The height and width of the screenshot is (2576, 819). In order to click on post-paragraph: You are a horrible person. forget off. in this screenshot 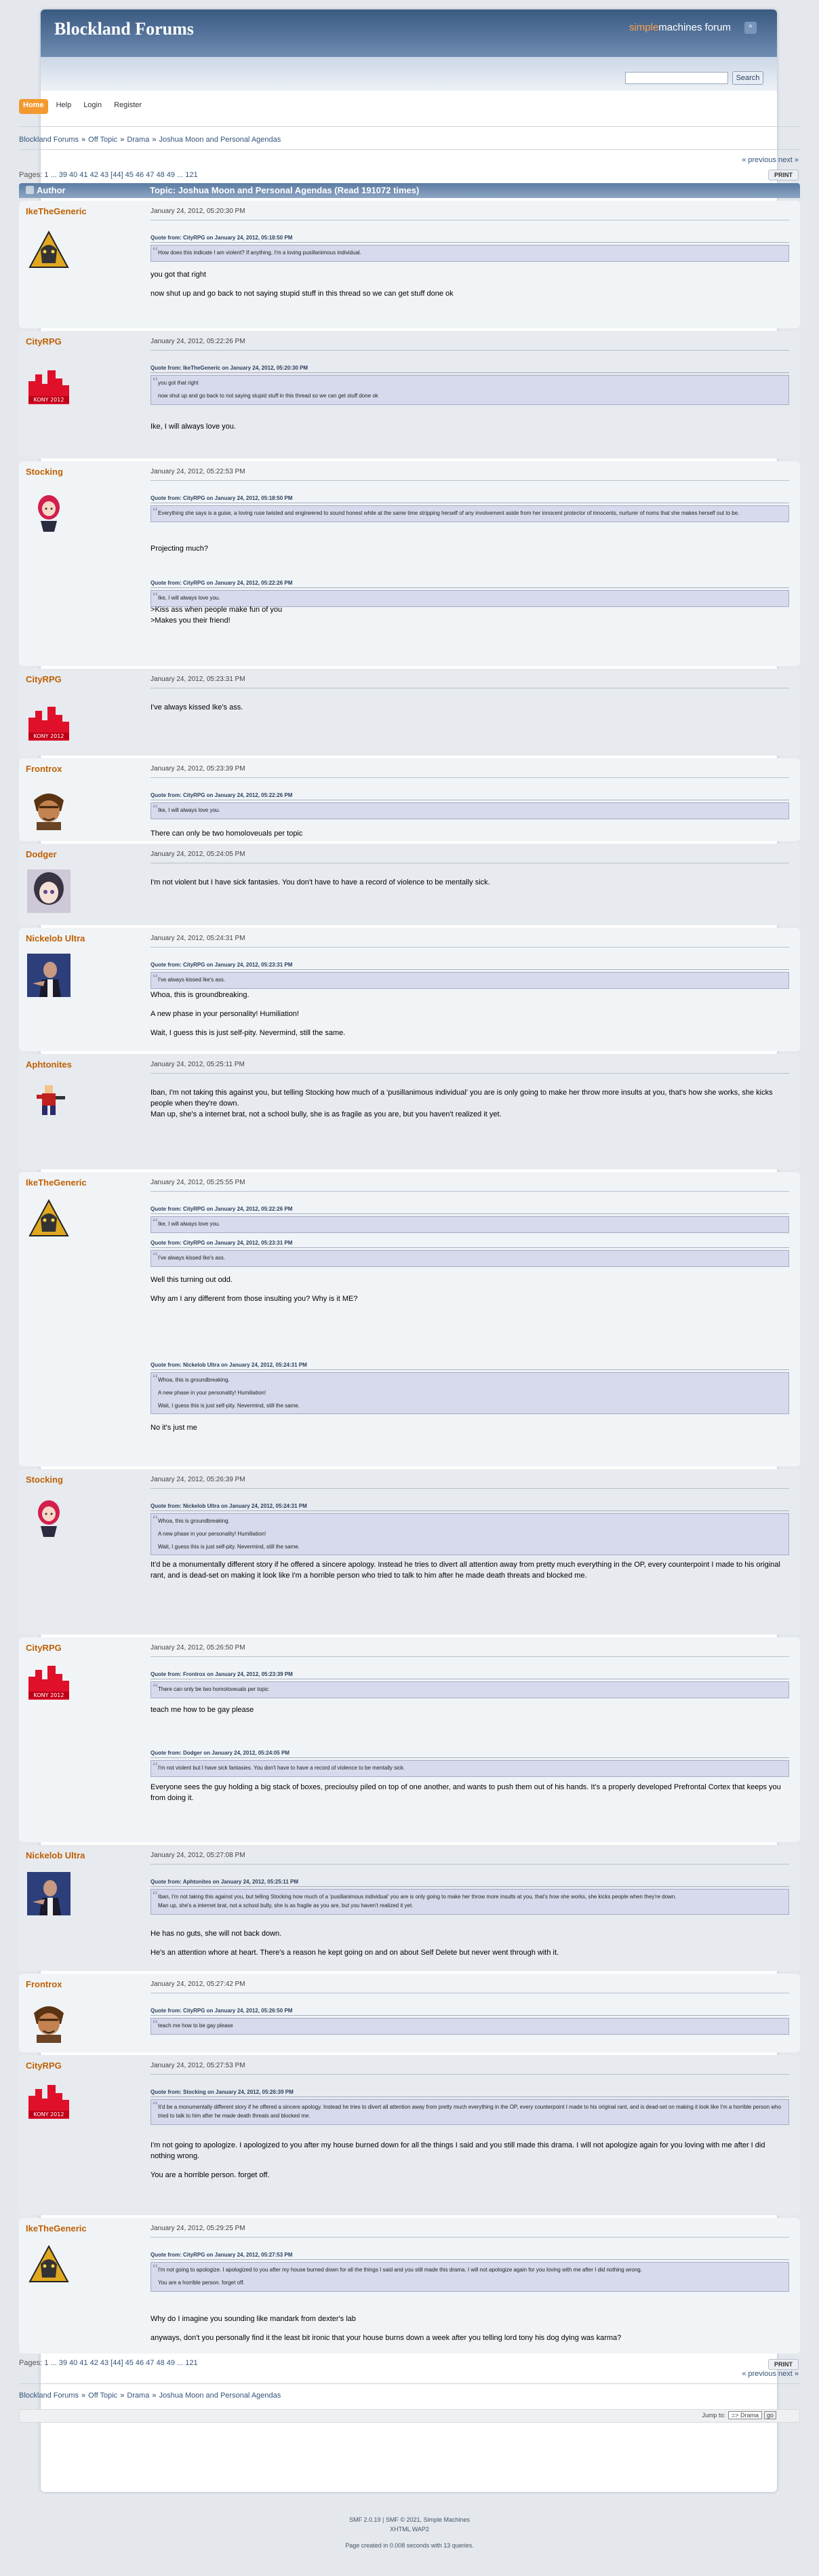, I will do `click(210, 2174)`.